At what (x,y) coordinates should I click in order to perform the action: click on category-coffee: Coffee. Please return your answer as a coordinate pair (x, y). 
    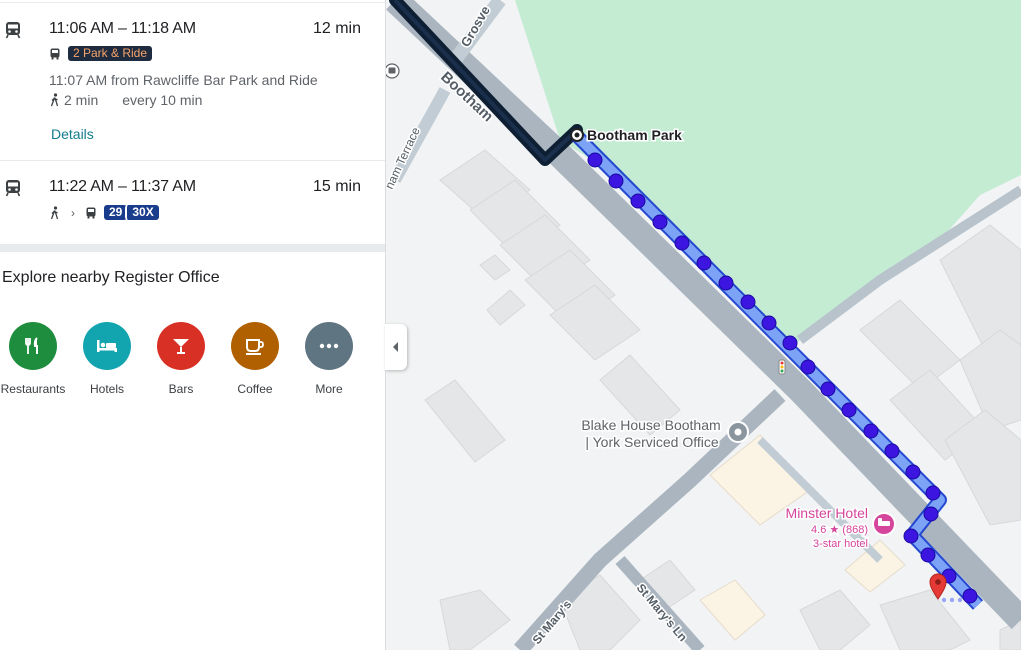
    Looking at the image, I should click on (255, 359).